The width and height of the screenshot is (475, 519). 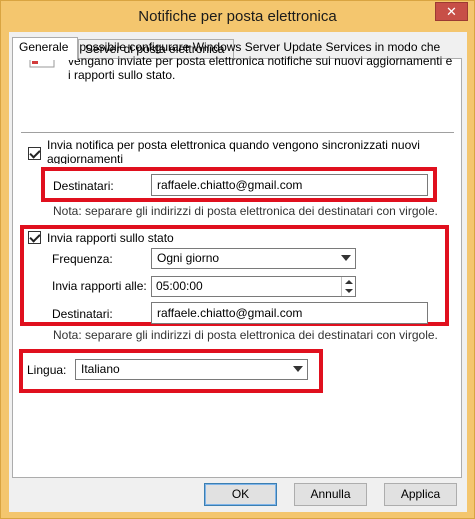 What do you see at coordinates (188, 258) in the screenshot?
I see `frequency-value: Ogni giorno` at bounding box center [188, 258].